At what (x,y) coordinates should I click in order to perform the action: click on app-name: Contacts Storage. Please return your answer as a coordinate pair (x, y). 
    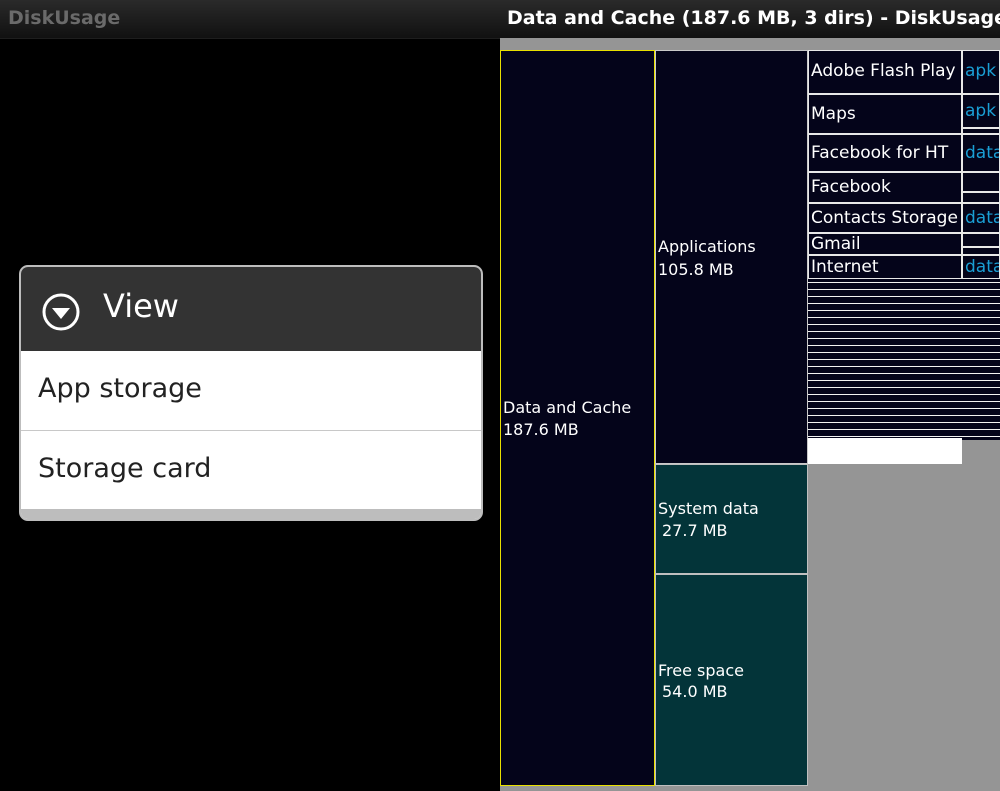
    Looking at the image, I should click on (884, 218).